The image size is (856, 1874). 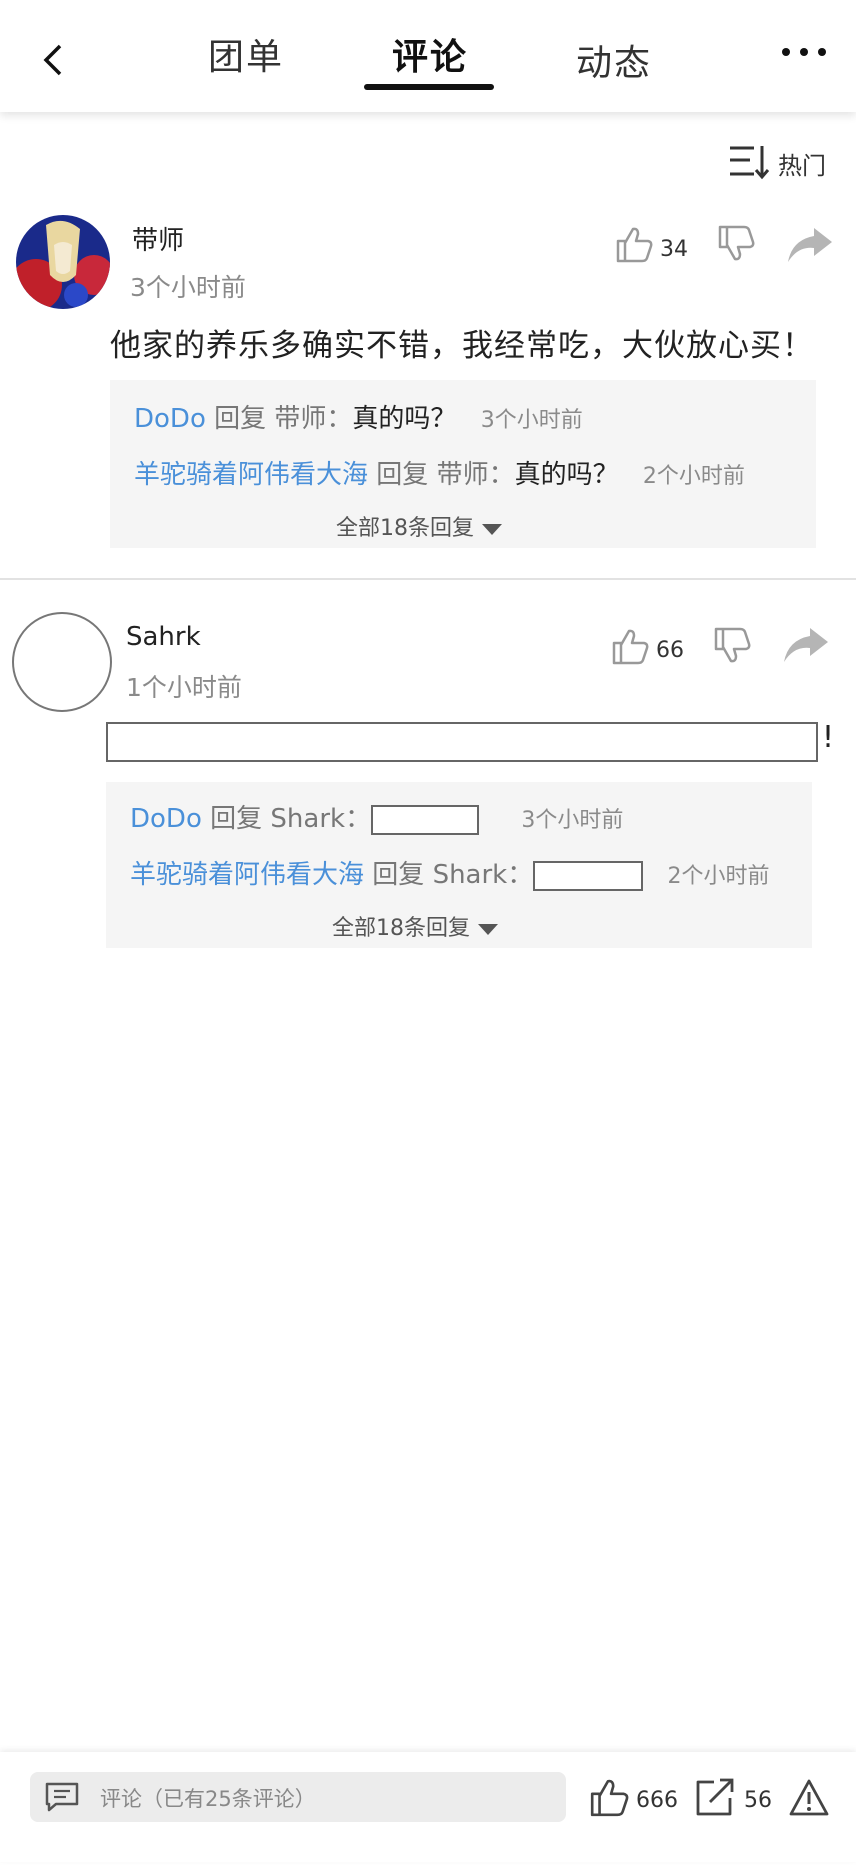 I want to click on comment-divider, so click(x=428, y=579).